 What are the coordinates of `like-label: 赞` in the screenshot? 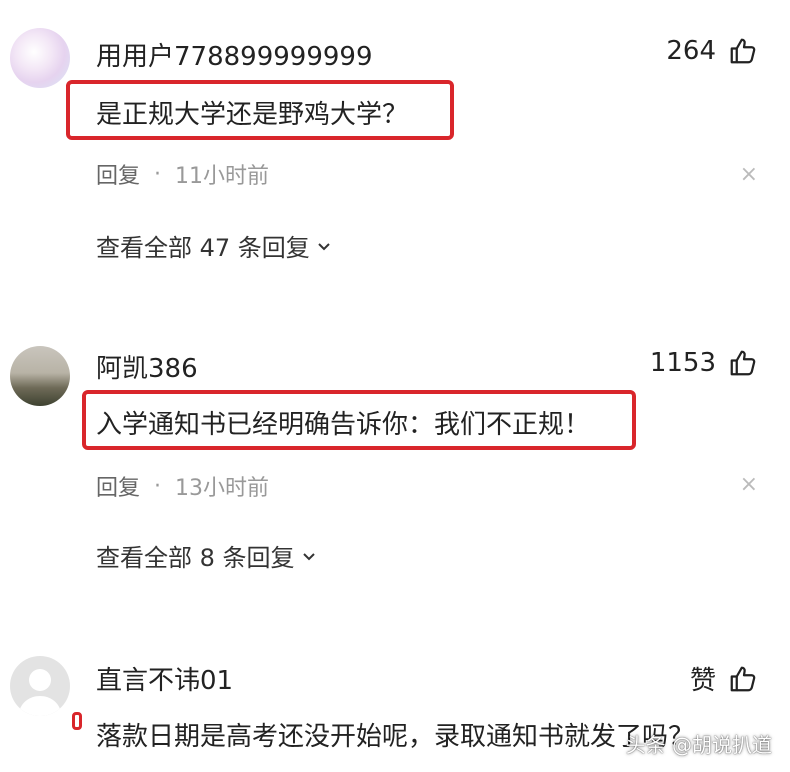 It's located at (702, 681).